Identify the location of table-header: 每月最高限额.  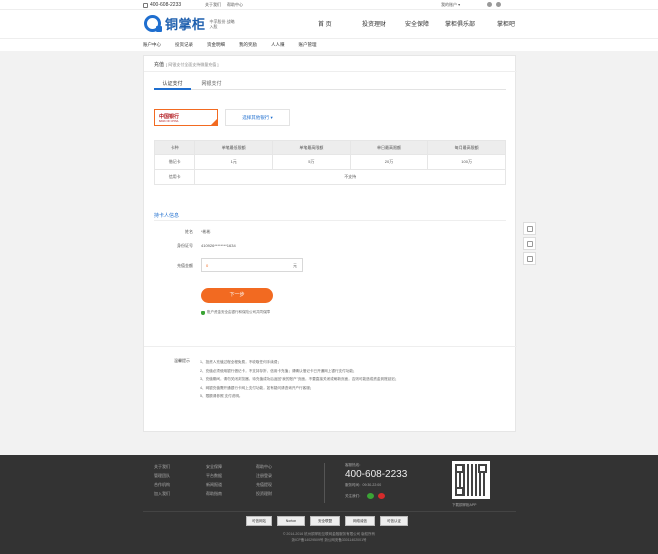
(466, 147).